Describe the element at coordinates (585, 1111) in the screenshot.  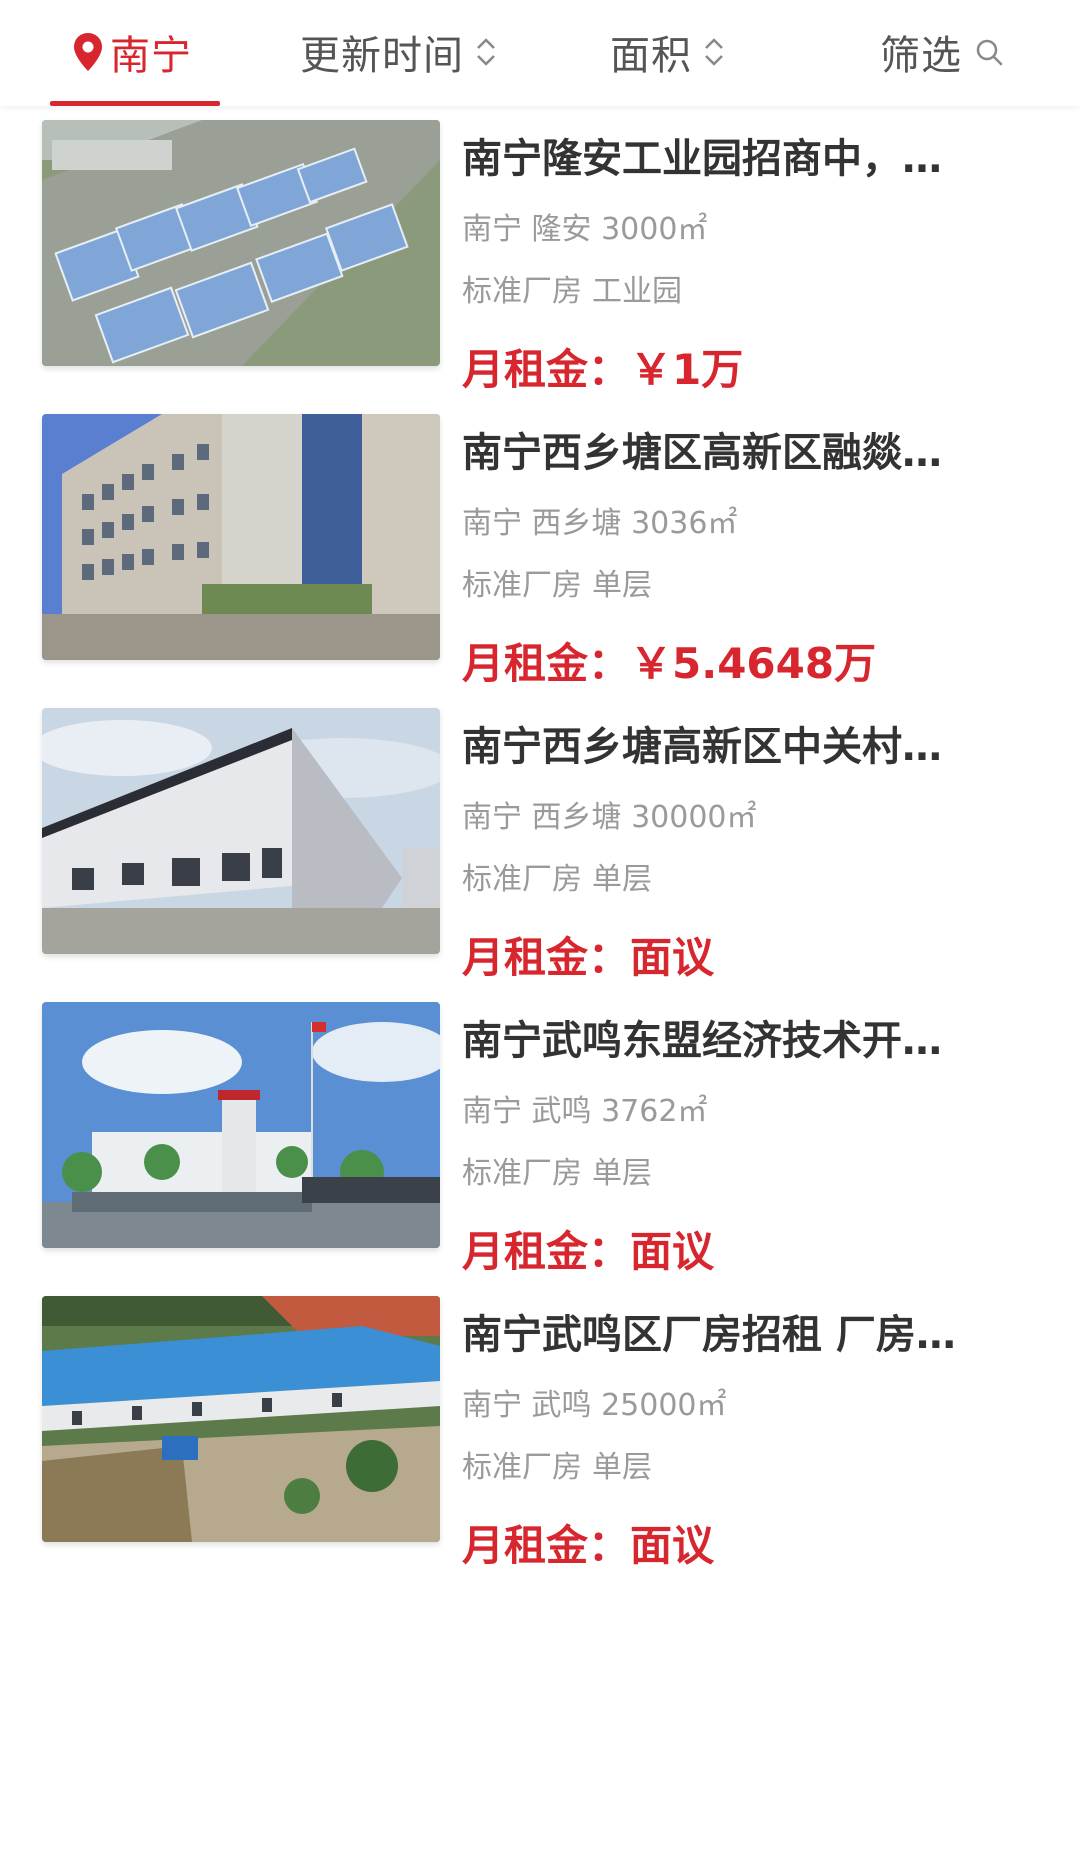
I see `listing-location: 南宁 武鸣 3762㎡` at that location.